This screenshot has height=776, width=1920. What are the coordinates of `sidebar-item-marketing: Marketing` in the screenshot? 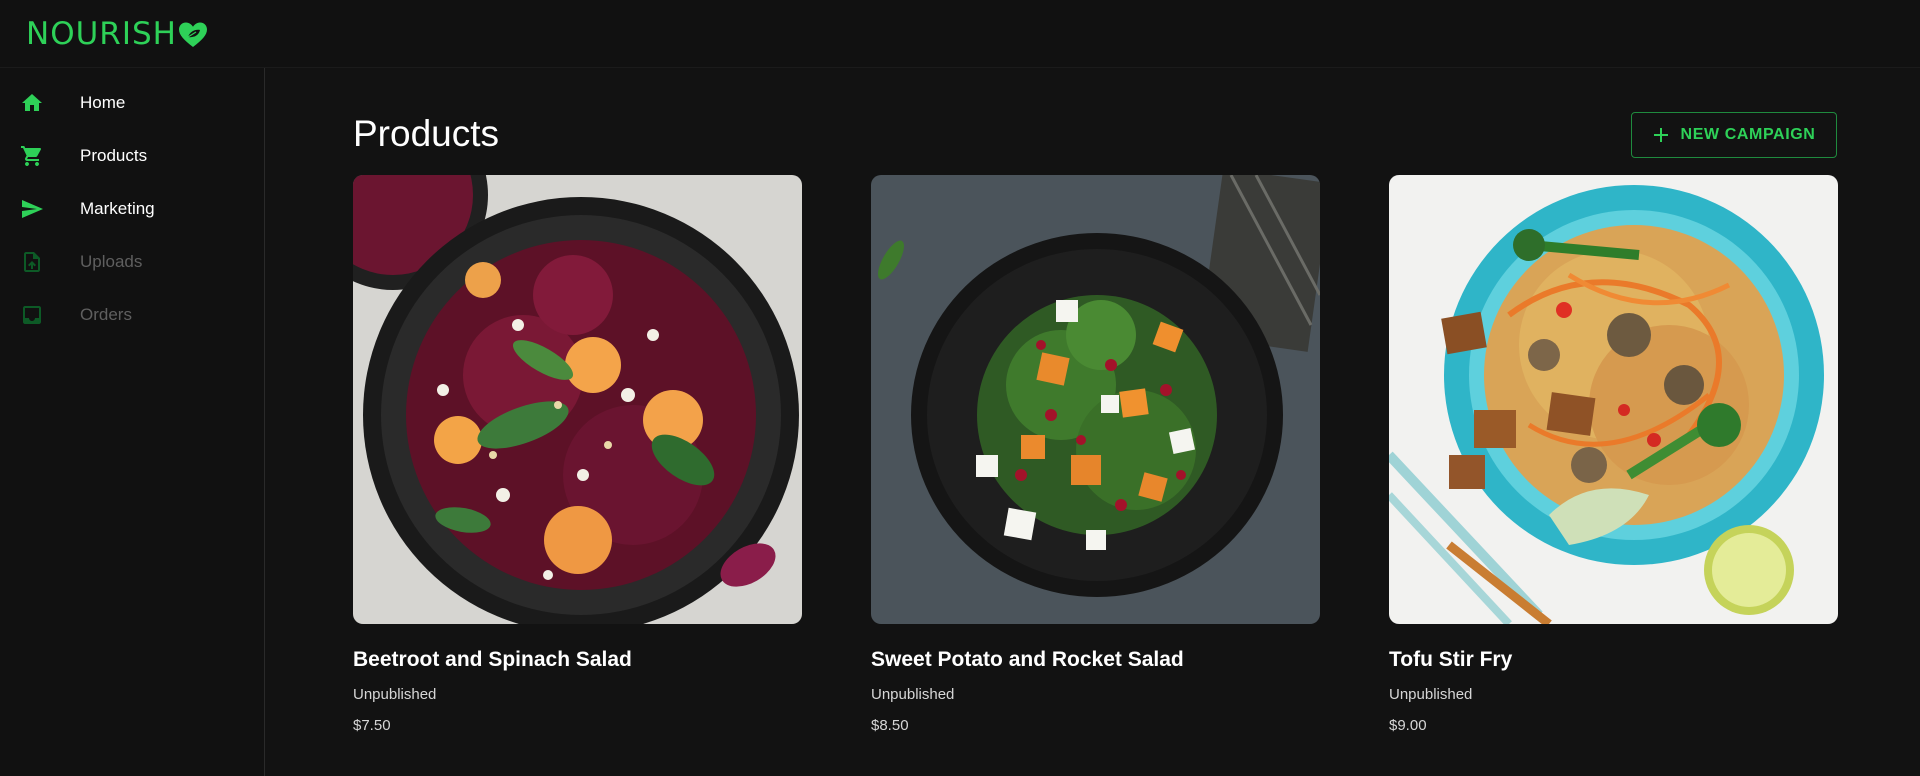 It's located at (132, 209).